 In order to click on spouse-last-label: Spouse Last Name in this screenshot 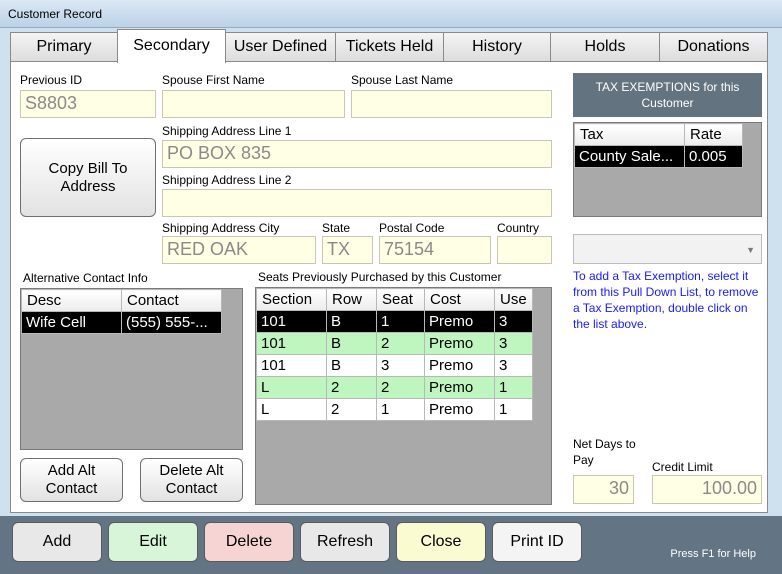, I will do `click(402, 80)`.